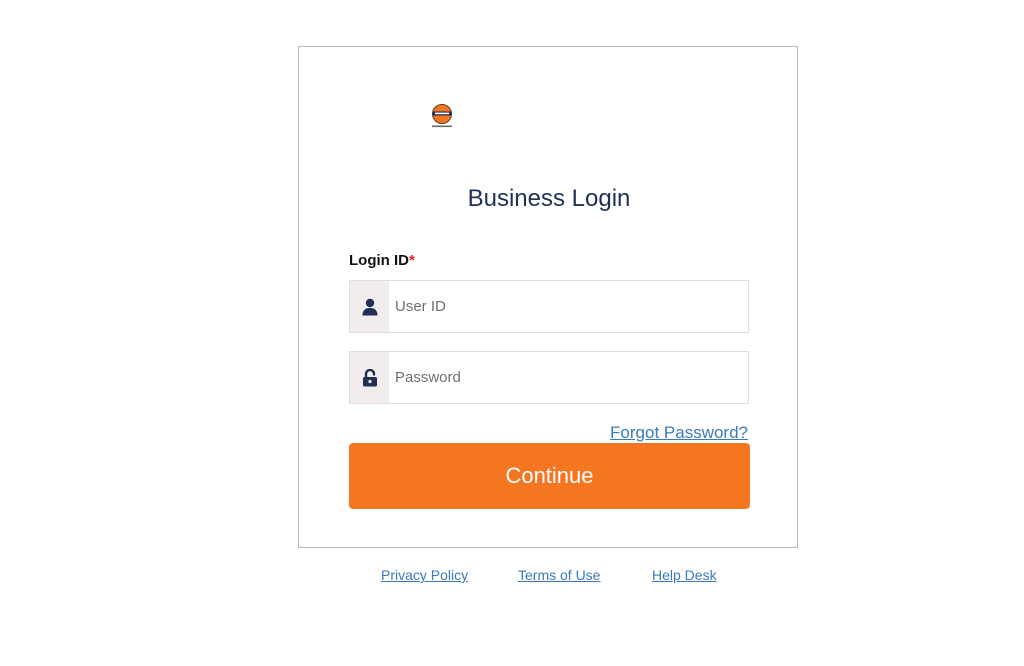  I want to click on login-id-label: Login ID*, so click(382, 260).